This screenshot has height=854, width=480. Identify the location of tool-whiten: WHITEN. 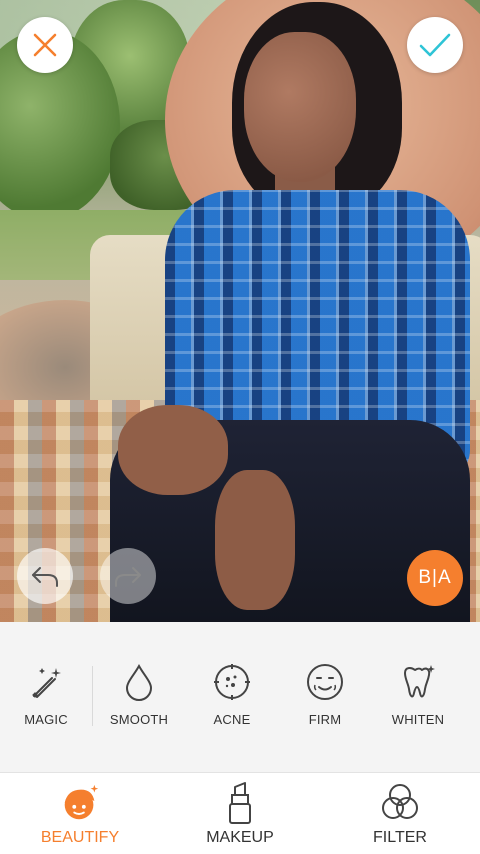
(418, 697).